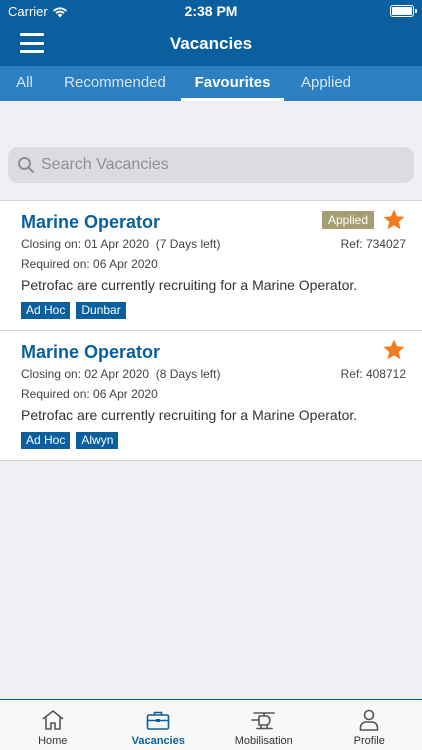 The image size is (422, 750). What do you see at coordinates (24, 83) in the screenshot?
I see `tab-all: All` at bounding box center [24, 83].